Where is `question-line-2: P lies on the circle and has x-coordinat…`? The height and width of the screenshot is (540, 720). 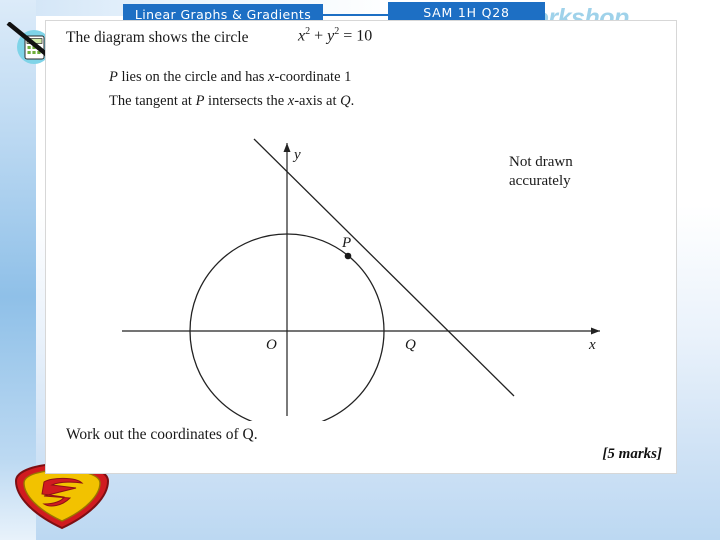
question-line-2: P lies on the circle and has x-coordinat… is located at coordinates (230, 77).